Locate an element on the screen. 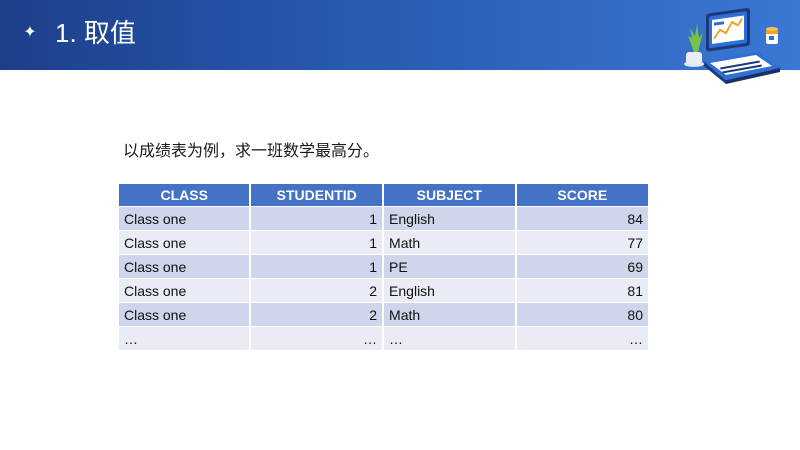 Image resolution: width=800 pixels, height=450 pixels. table-row: Class one 1 PE 69 is located at coordinates (383, 266).